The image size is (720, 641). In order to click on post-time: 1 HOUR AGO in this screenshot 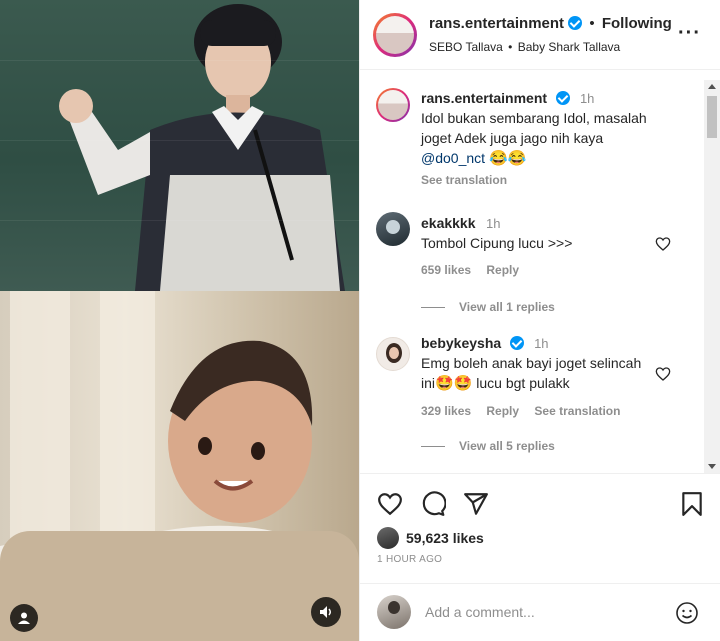, I will do `click(409, 559)`.